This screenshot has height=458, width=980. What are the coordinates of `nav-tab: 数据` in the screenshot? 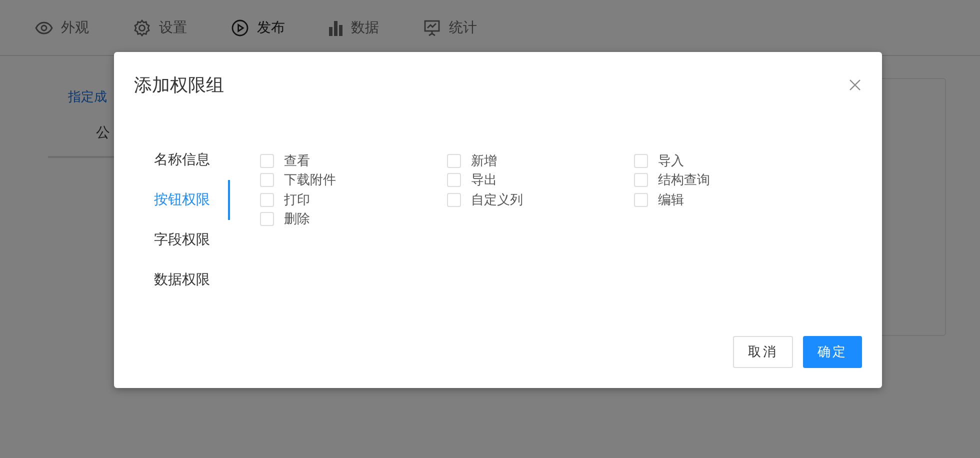 It's located at (354, 27).